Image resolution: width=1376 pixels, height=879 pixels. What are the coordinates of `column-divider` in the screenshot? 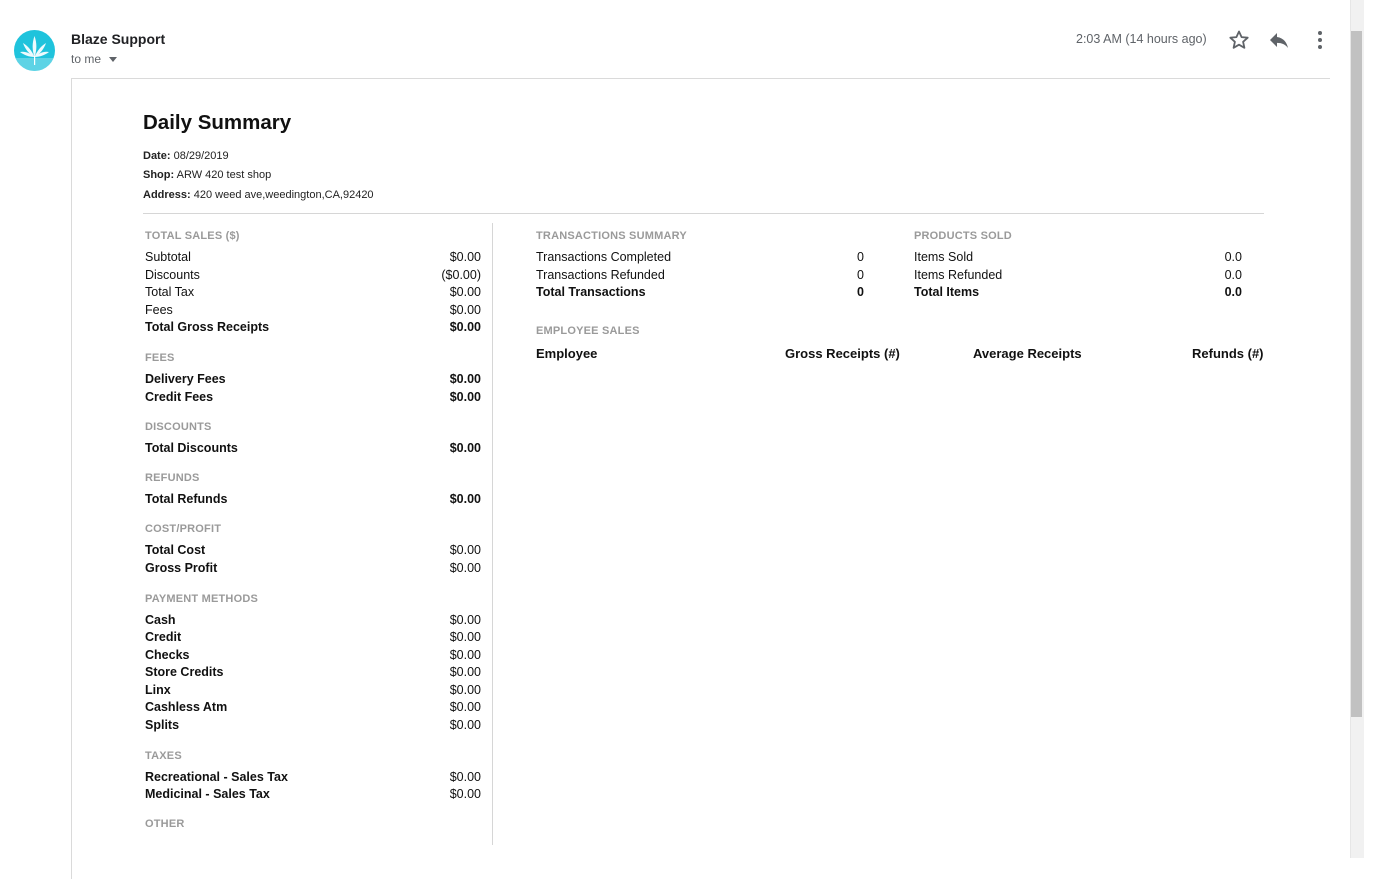 It's located at (492, 534).